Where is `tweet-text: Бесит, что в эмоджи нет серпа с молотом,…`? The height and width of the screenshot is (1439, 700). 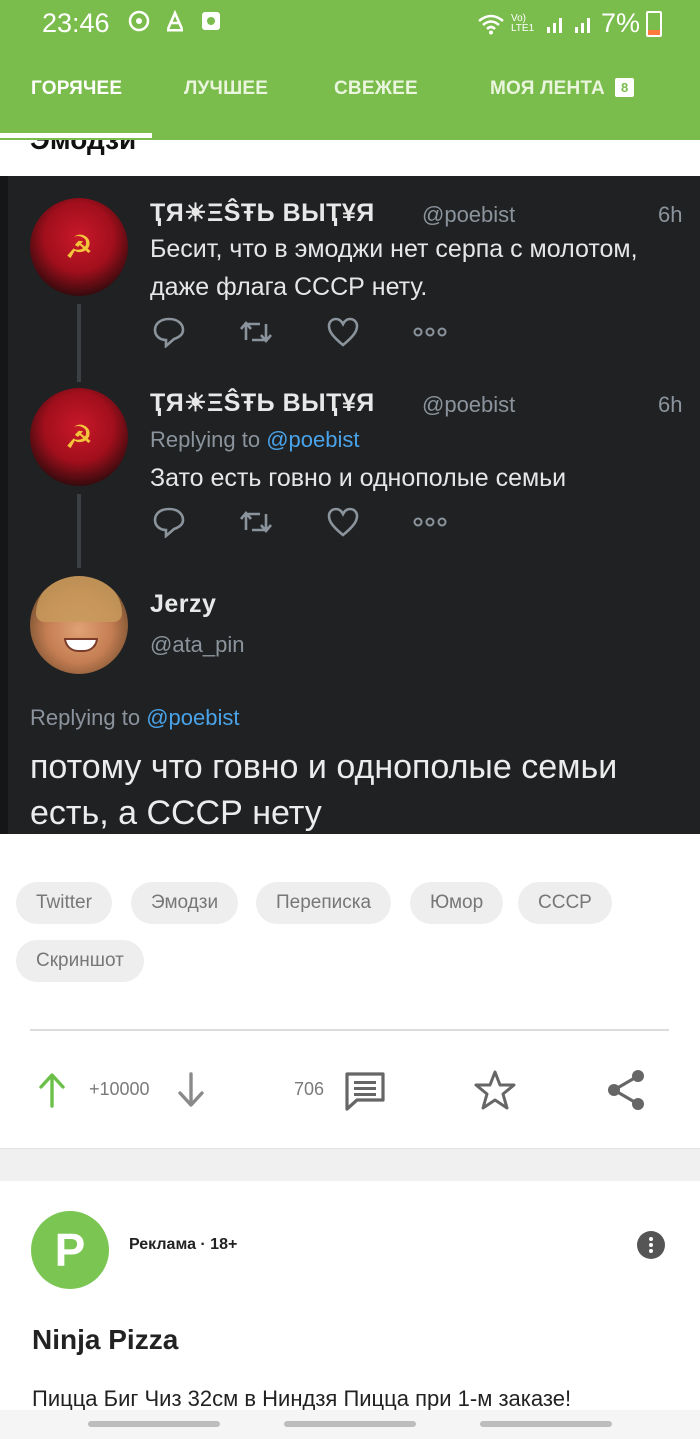 tweet-text: Бесит, что в эмоджи нет серпа с молотом,… is located at coordinates (394, 268).